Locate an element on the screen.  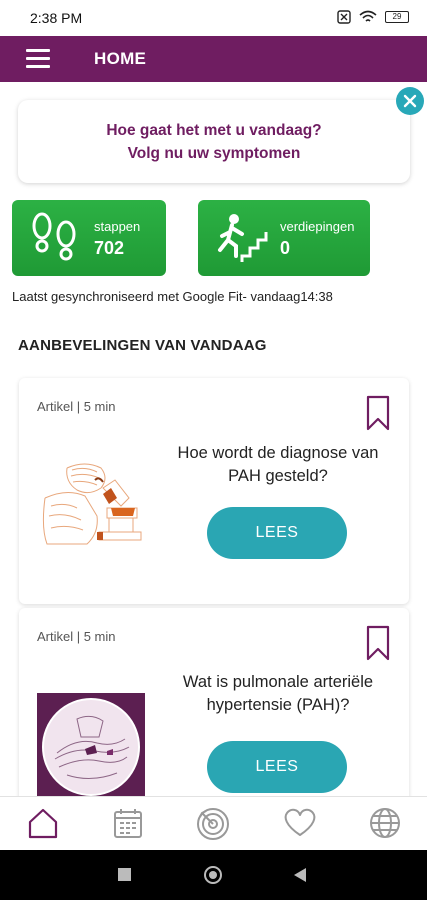
calendar-icon is located at coordinates (128, 823).